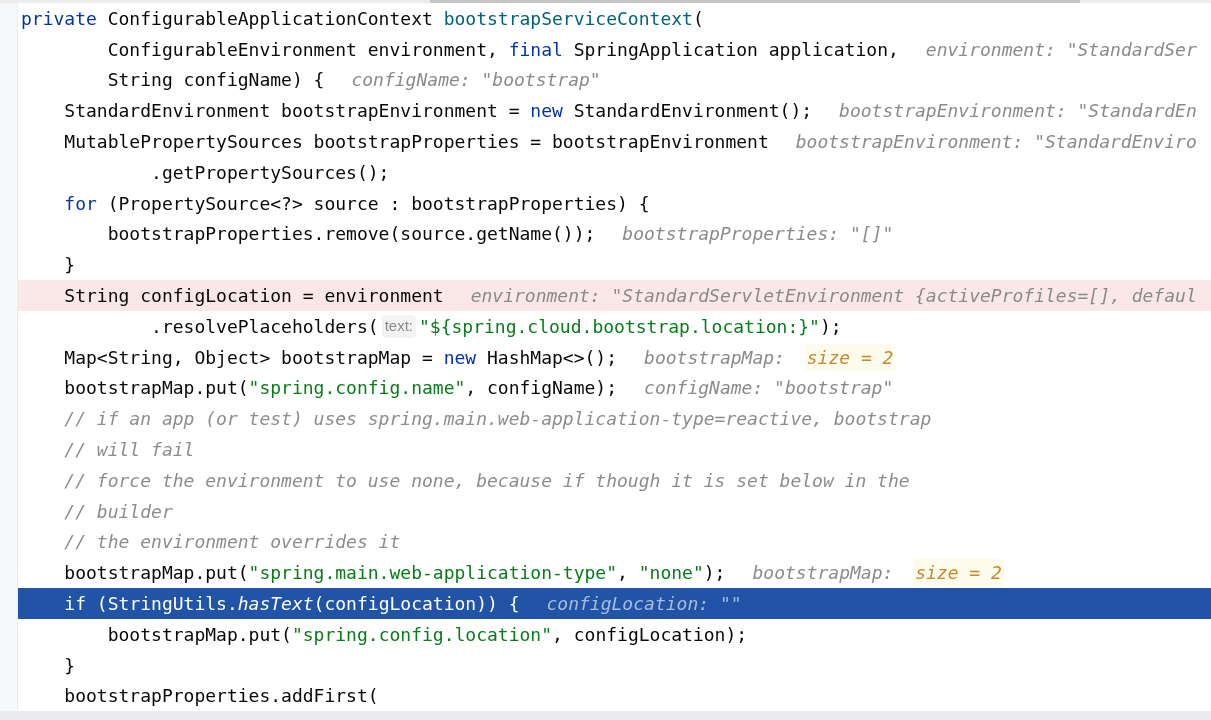 This screenshot has height=720, width=1211. I want to click on code-text: // builder, so click(118, 511).